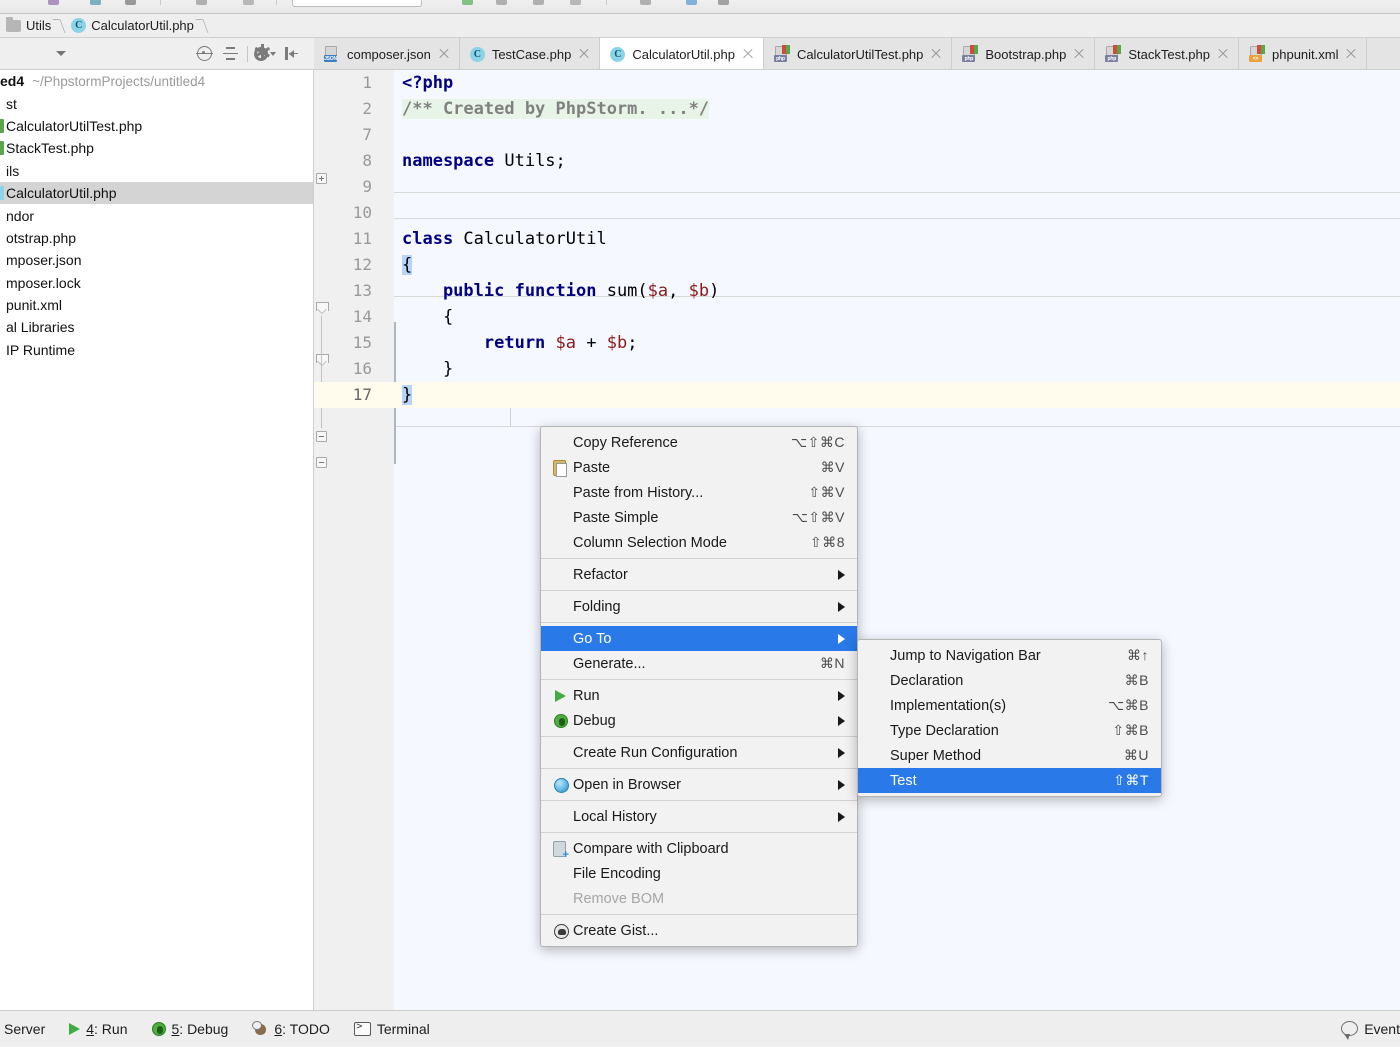  What do you see at coordinates (190, 1029) in the screenshot?
I see `status-item-debug: 5: Debug` at bounding box center [190, 1029].